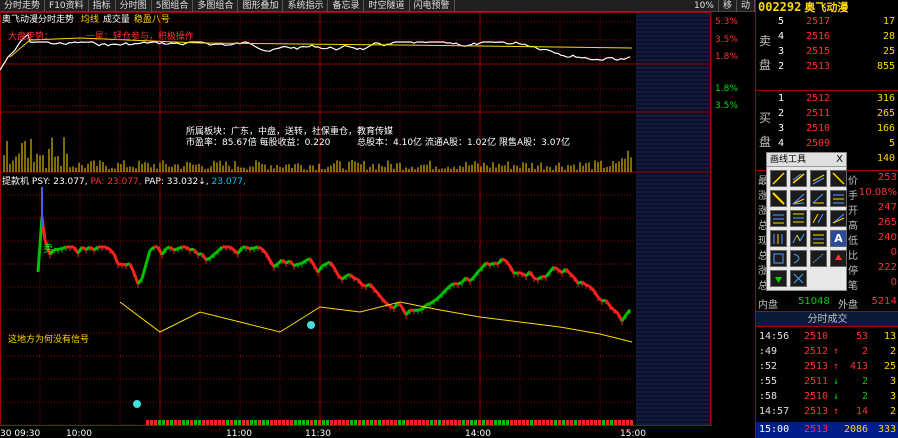 The width and height of the screenshot is (898, 438). I want to click on toolbar-button-10: 闪电预警, so click(432, 6).